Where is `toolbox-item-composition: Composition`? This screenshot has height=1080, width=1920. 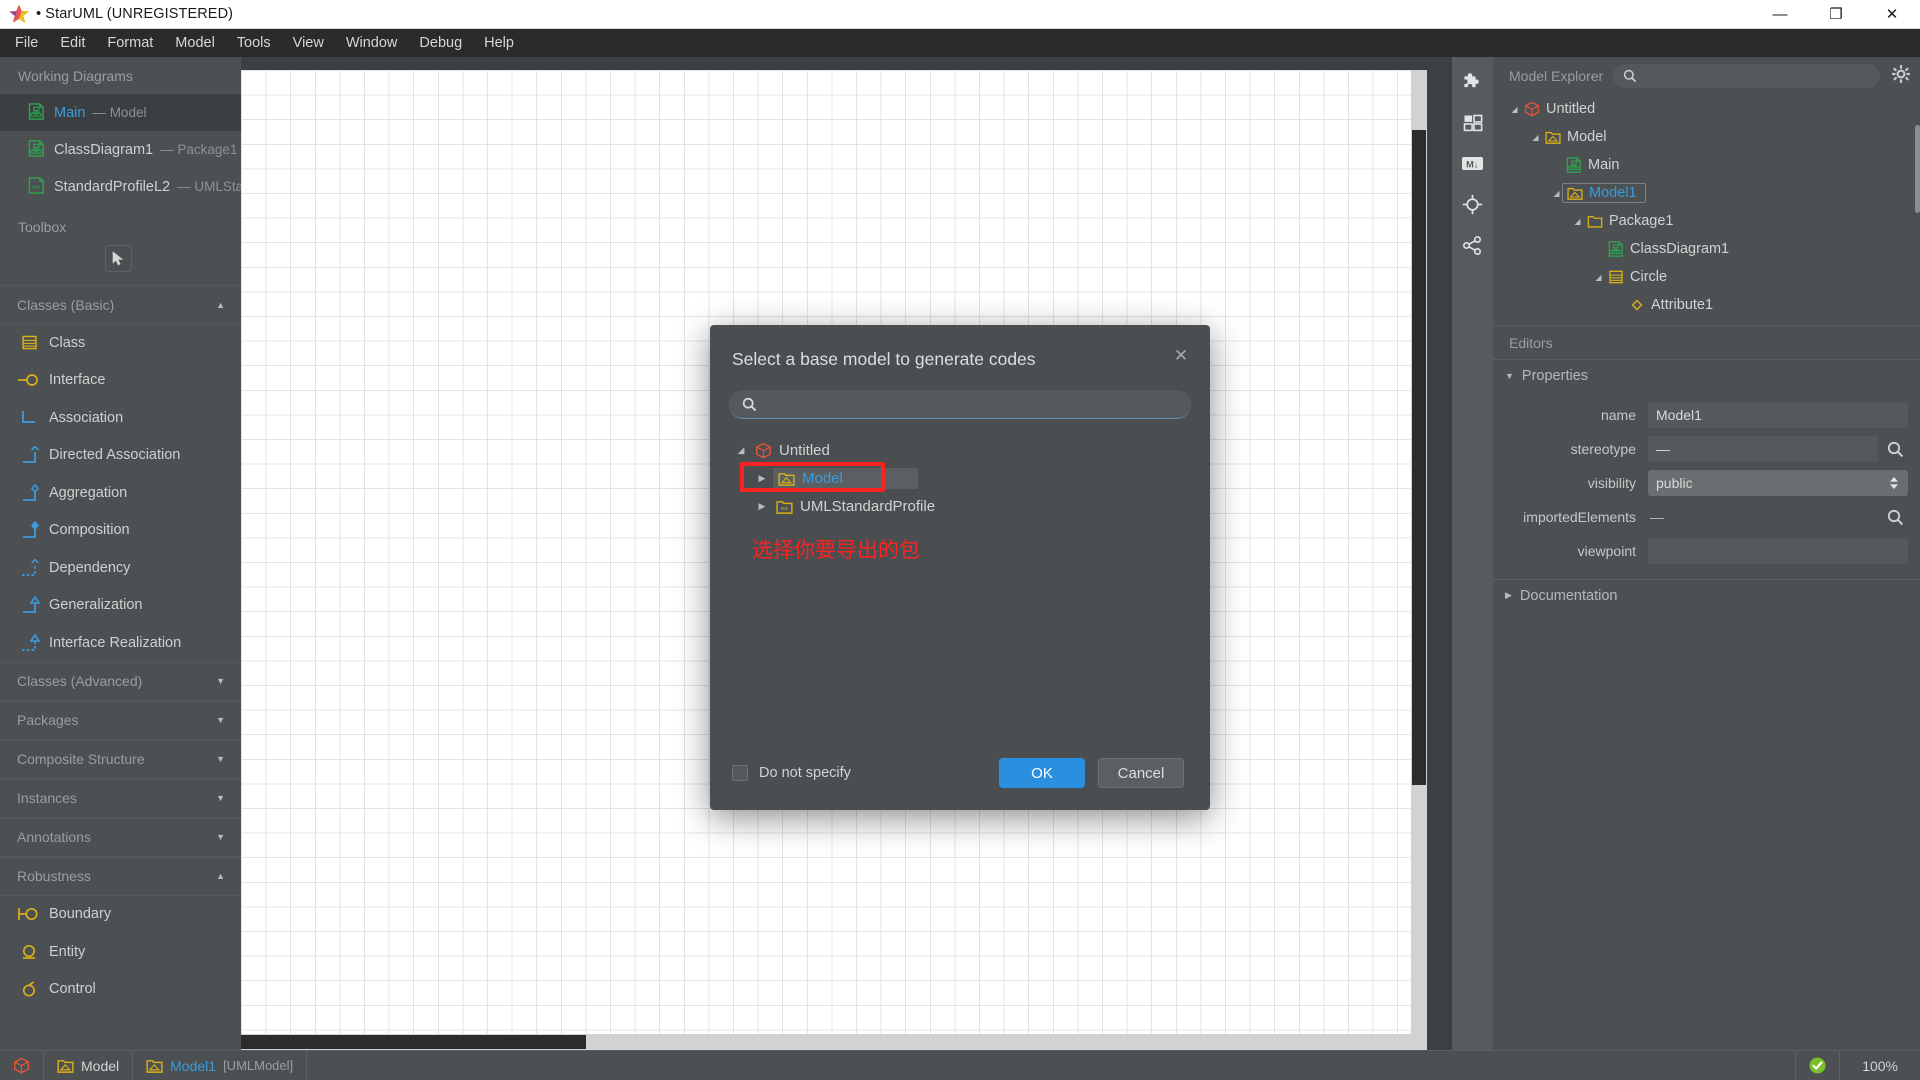 toolbox-item-composition: Composition is located at coordinates (120, 531).